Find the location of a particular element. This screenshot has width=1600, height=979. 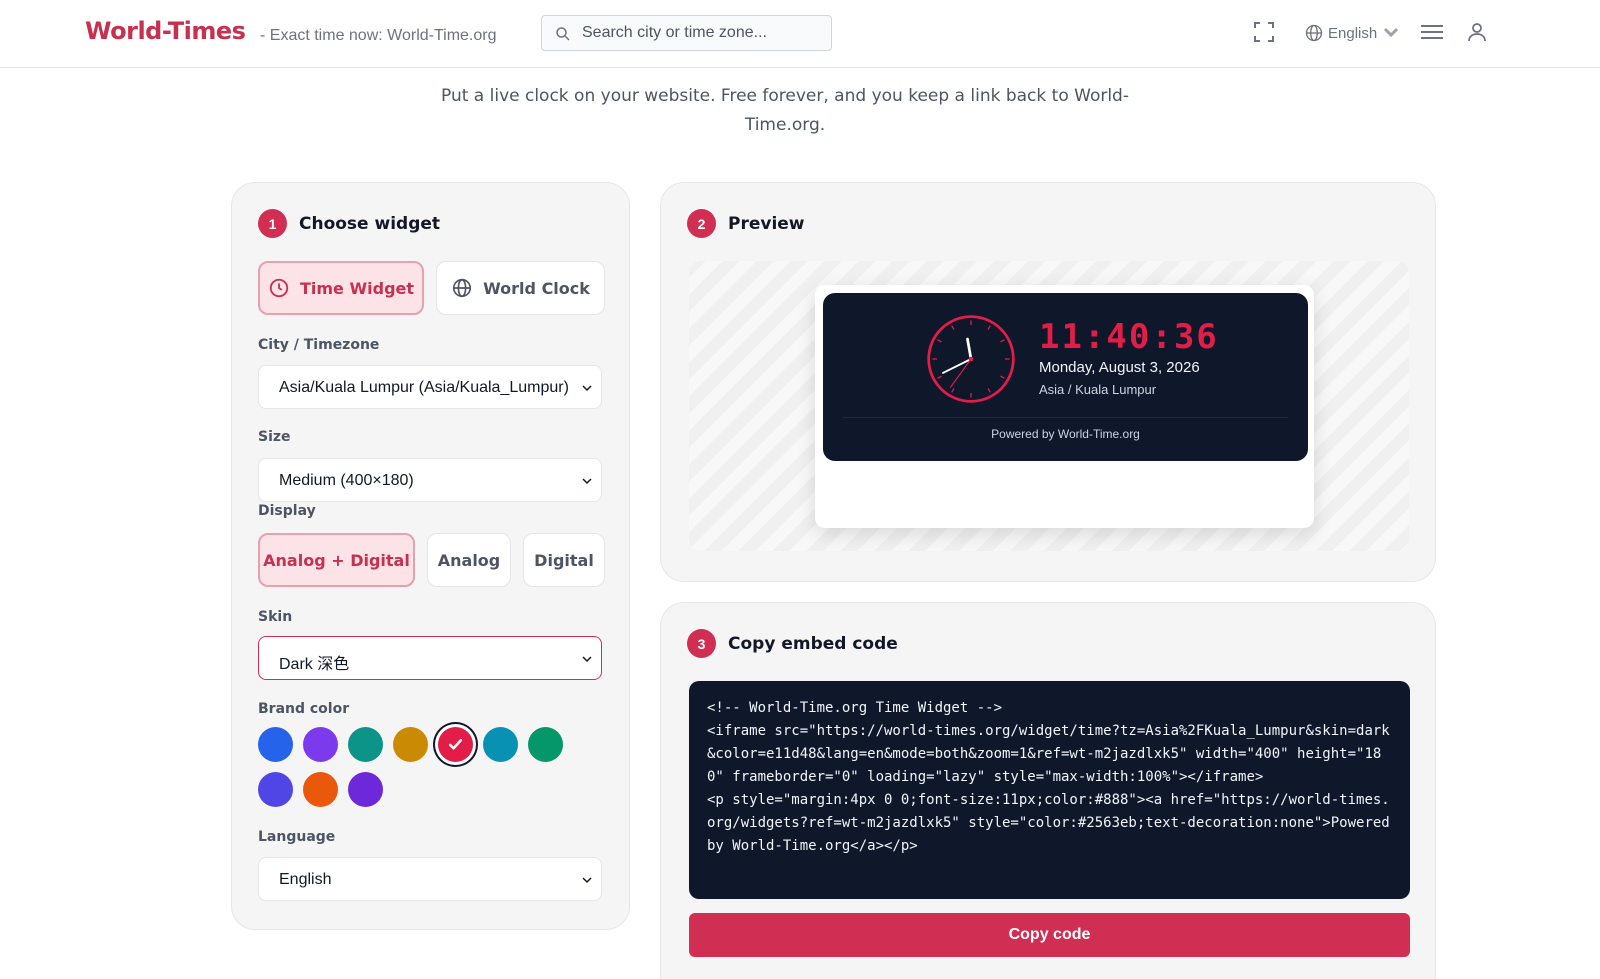

time-widget-button: Time Widget is located at coordinates (341, 288).